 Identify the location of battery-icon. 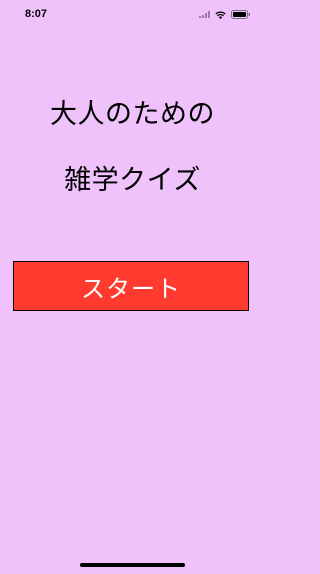
(241, 14).